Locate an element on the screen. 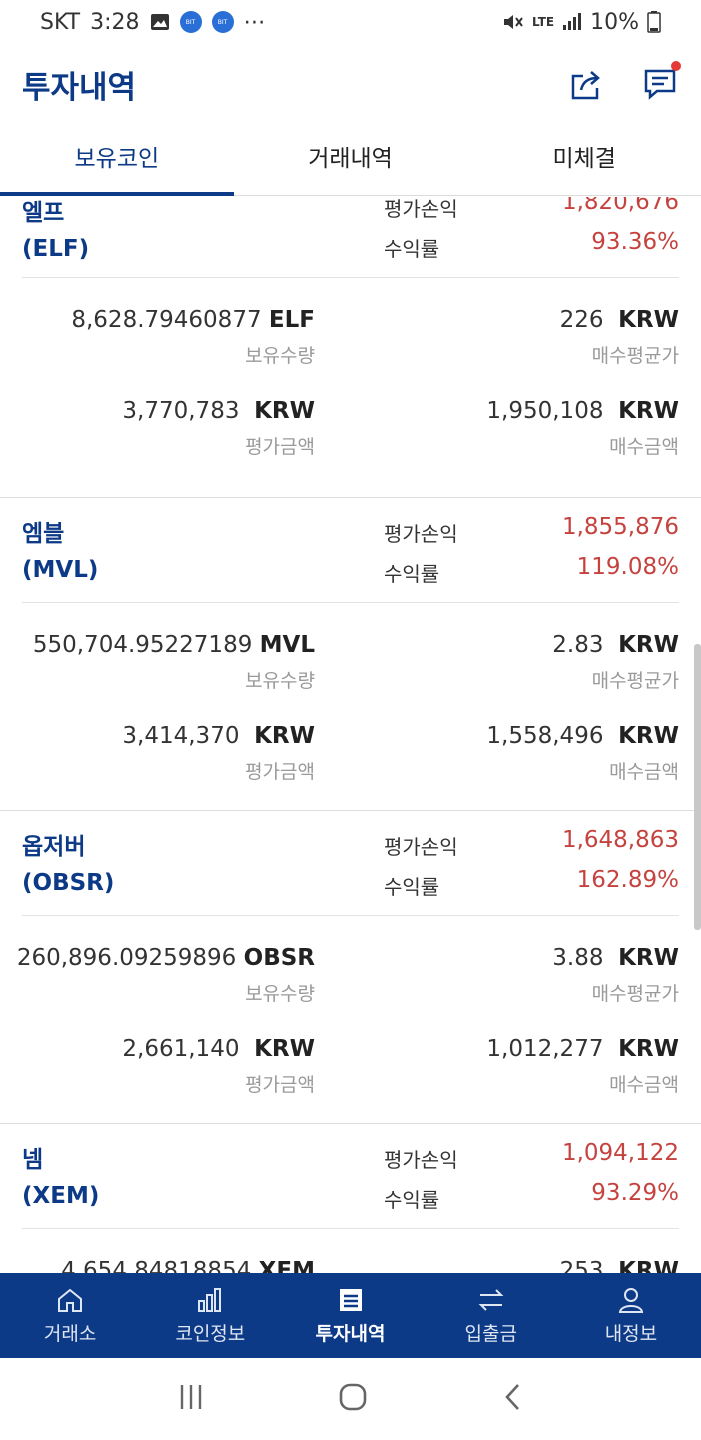  nav-coin-info-label: 코인정보 is located at coordinates (210, 1334).